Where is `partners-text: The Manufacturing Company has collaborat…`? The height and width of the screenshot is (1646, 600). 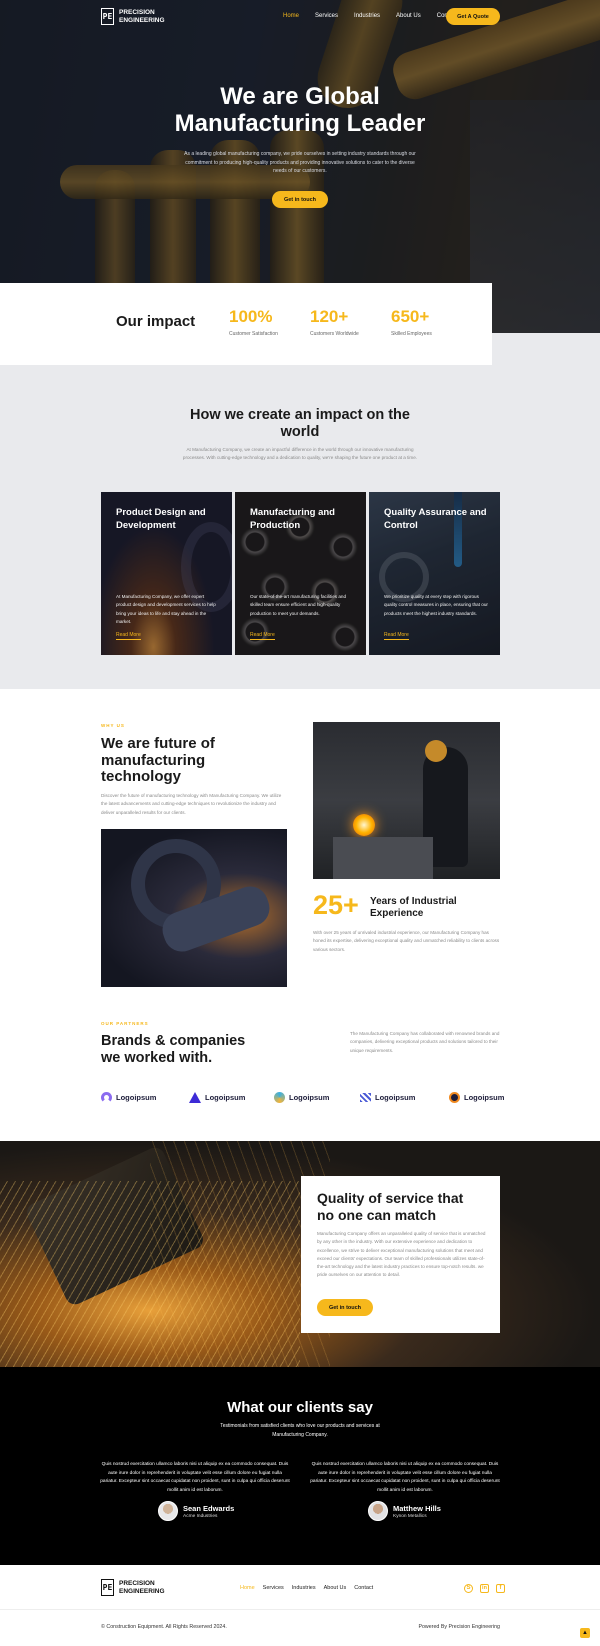
partners-text: The Manufacturing Company has collaborat… is located at coordinates (425, 1042).